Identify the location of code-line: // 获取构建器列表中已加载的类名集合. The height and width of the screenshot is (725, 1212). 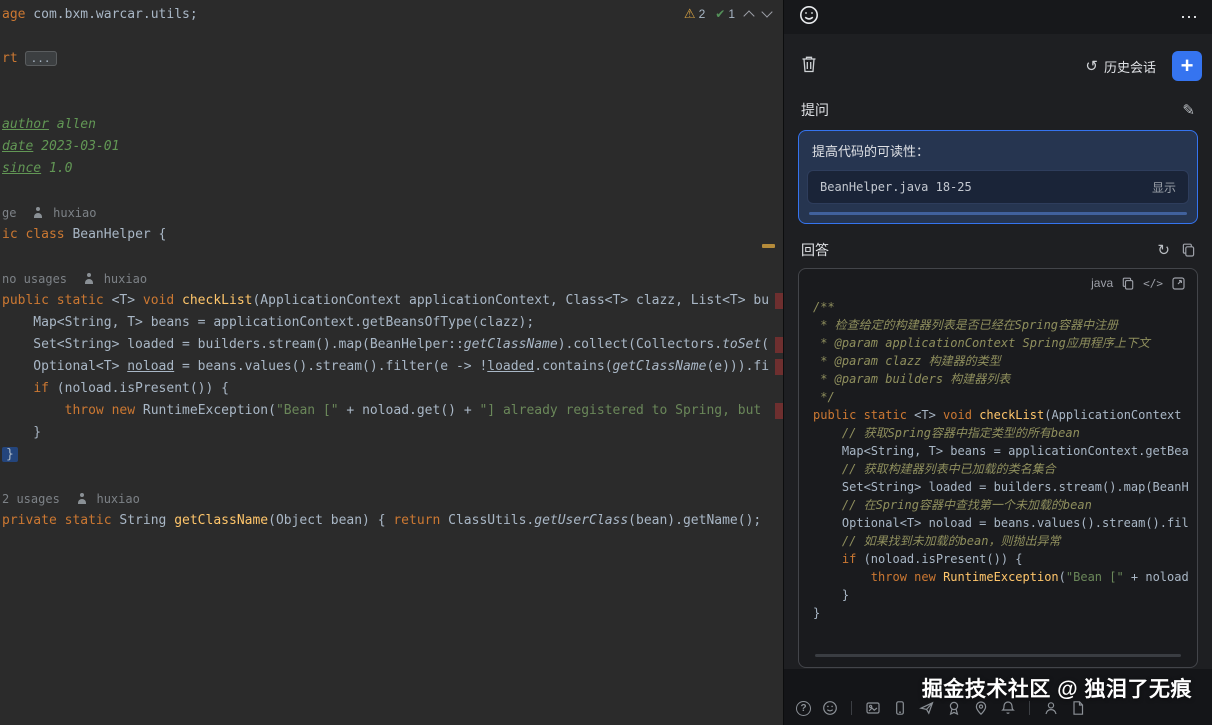
(934, 469).